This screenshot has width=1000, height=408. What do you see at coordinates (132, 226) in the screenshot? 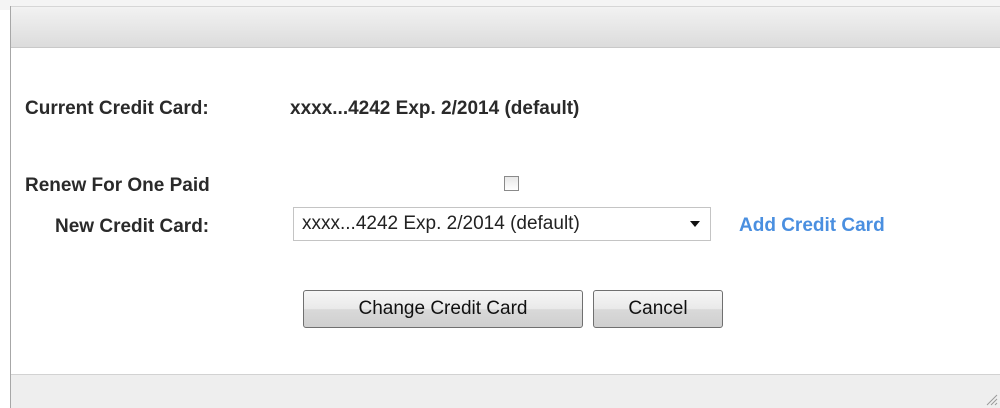
I see `new-card-label: New Credit Card:` at bounding box center [132, 226].